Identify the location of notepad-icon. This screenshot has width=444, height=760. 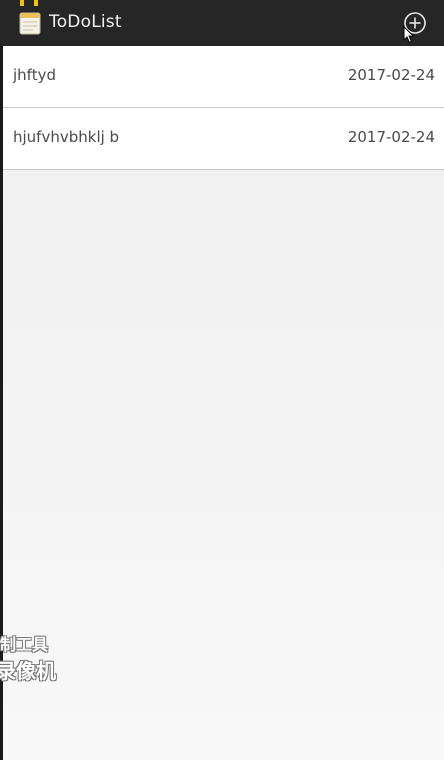
(30, 23).